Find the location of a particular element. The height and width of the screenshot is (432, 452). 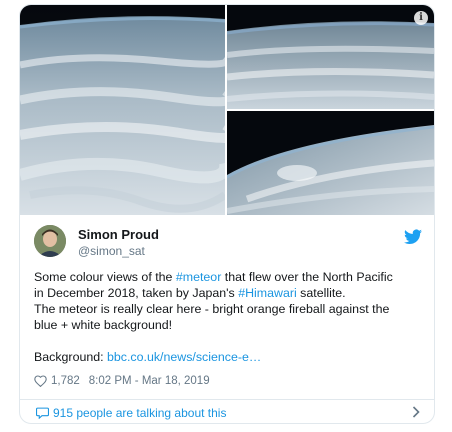

author-handle: @simon_sat is located at coordinates (111, 251).